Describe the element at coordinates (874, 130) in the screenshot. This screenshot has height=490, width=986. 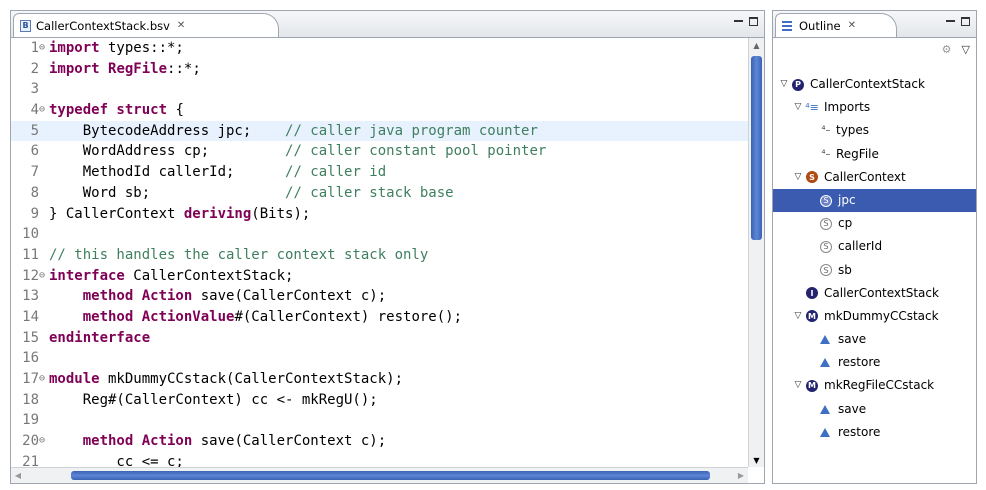
I see `outline-node: ⁴– types` at that location.